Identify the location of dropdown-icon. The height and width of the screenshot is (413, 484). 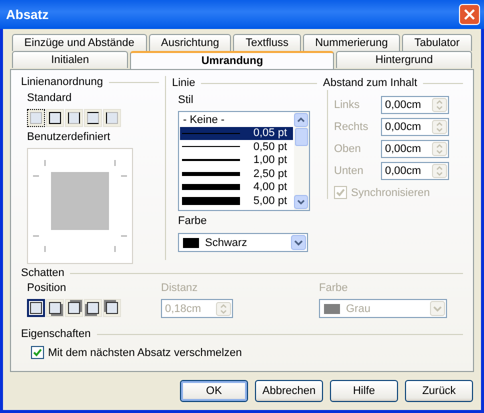
(298, 242).